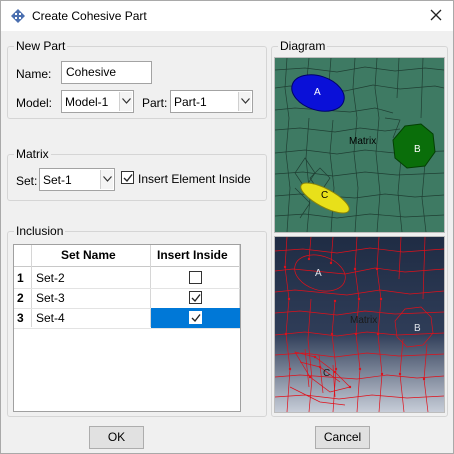  What do you see at coordinates (127, 318) in the screenshot?
I see `table-row-selected: 3 Set-4` at bounding box center [127, 318].